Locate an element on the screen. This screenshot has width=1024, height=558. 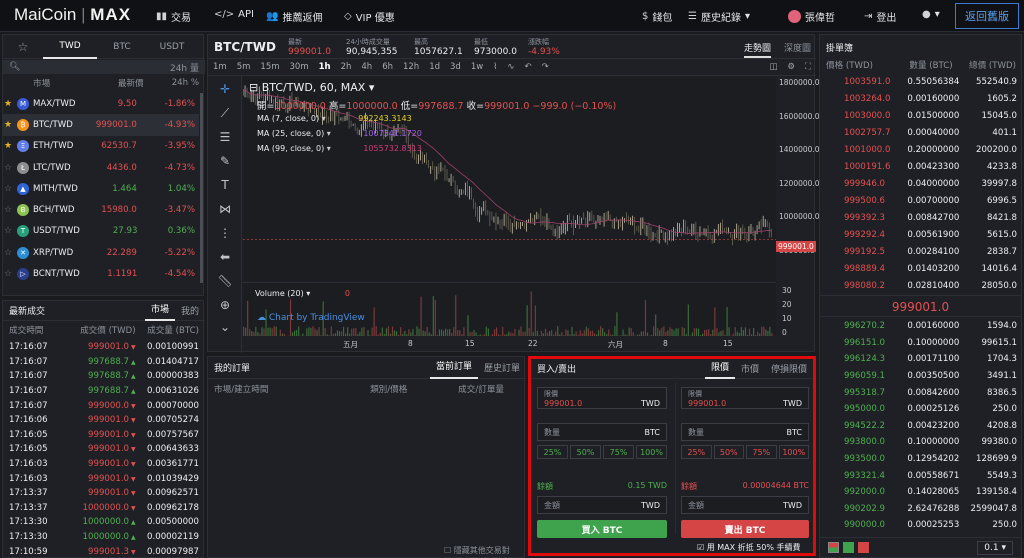
max-fee-discount-checkbox: ☑ 用 MAX 折抵 50% 手續費 is located at coordinates (749, 547).